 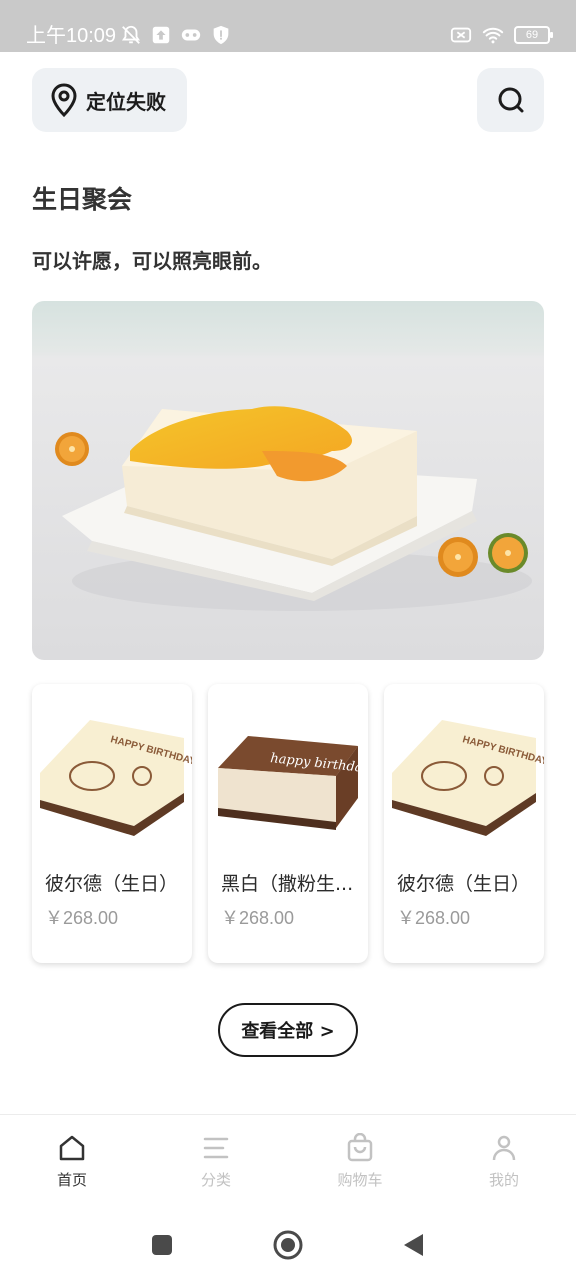 What do you see at coordinates (221, 35) in the screenshot?
I see `shield-alert-icon` at bounding box center [221, 35].